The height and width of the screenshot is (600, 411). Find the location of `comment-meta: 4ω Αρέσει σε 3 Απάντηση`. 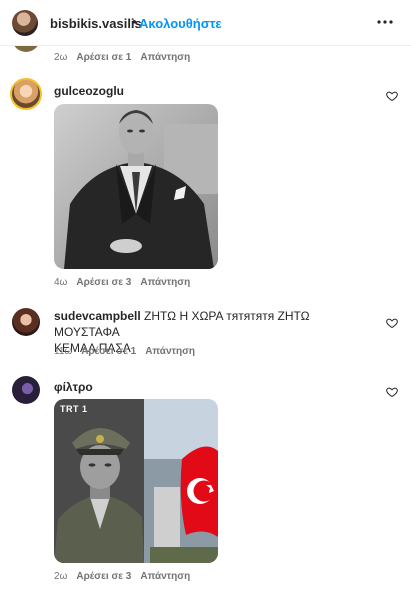

comment-meta: 4ω Αρέσει σε 3 Απάντηση is located at coordinates (126, 282).